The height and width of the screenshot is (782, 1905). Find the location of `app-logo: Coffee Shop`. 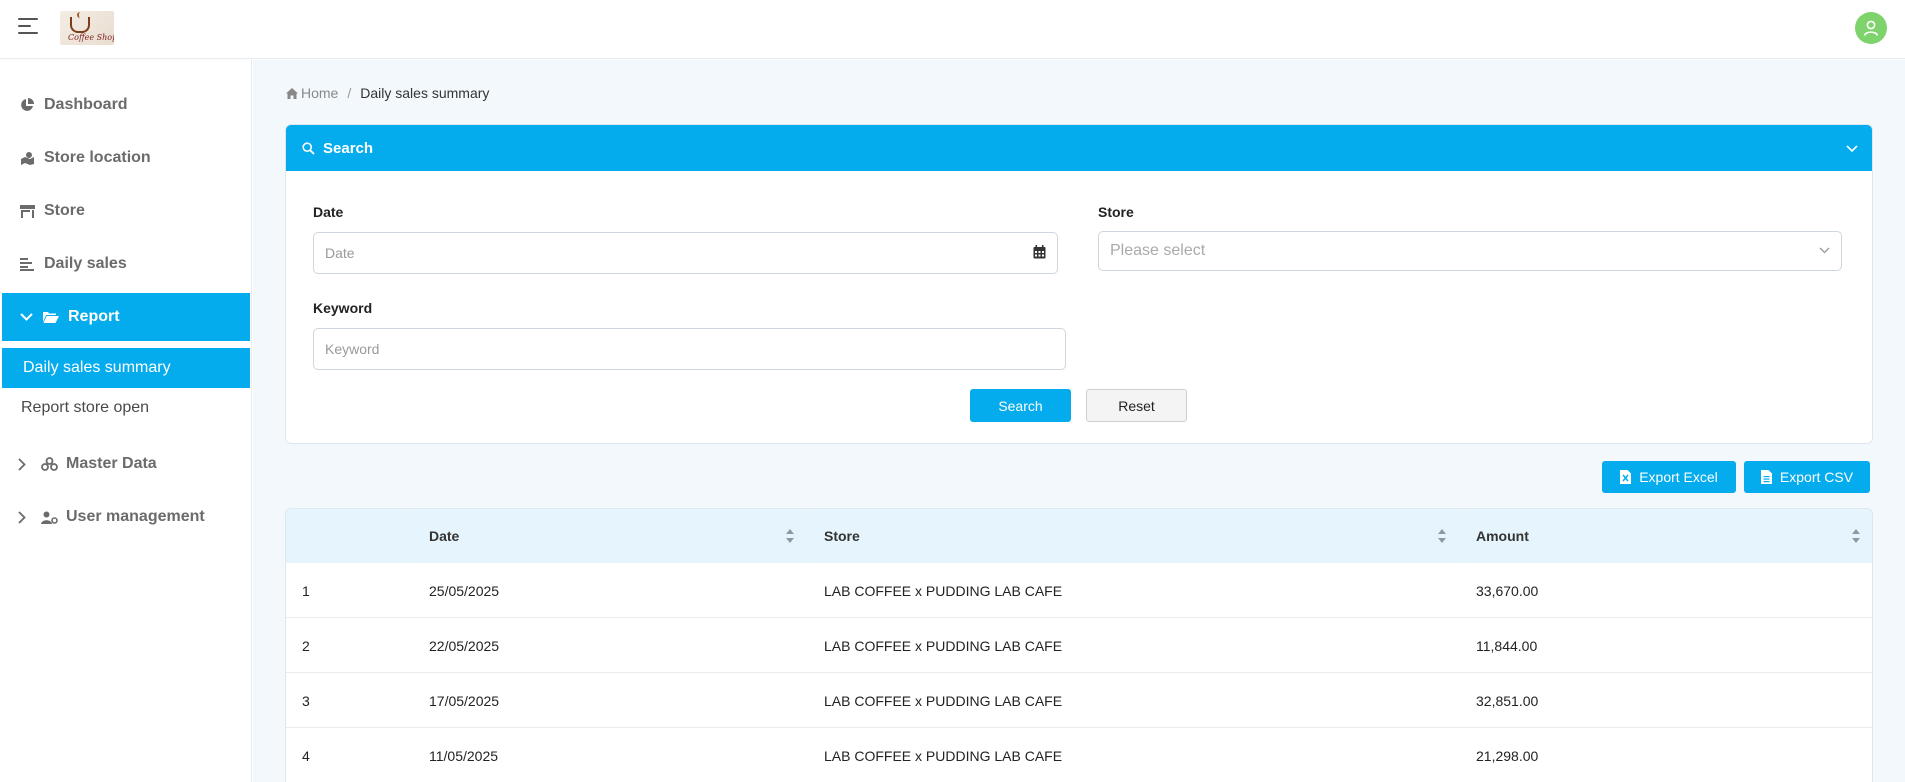

app-logo: Coffee Shop is located at coordinates (87, 28).